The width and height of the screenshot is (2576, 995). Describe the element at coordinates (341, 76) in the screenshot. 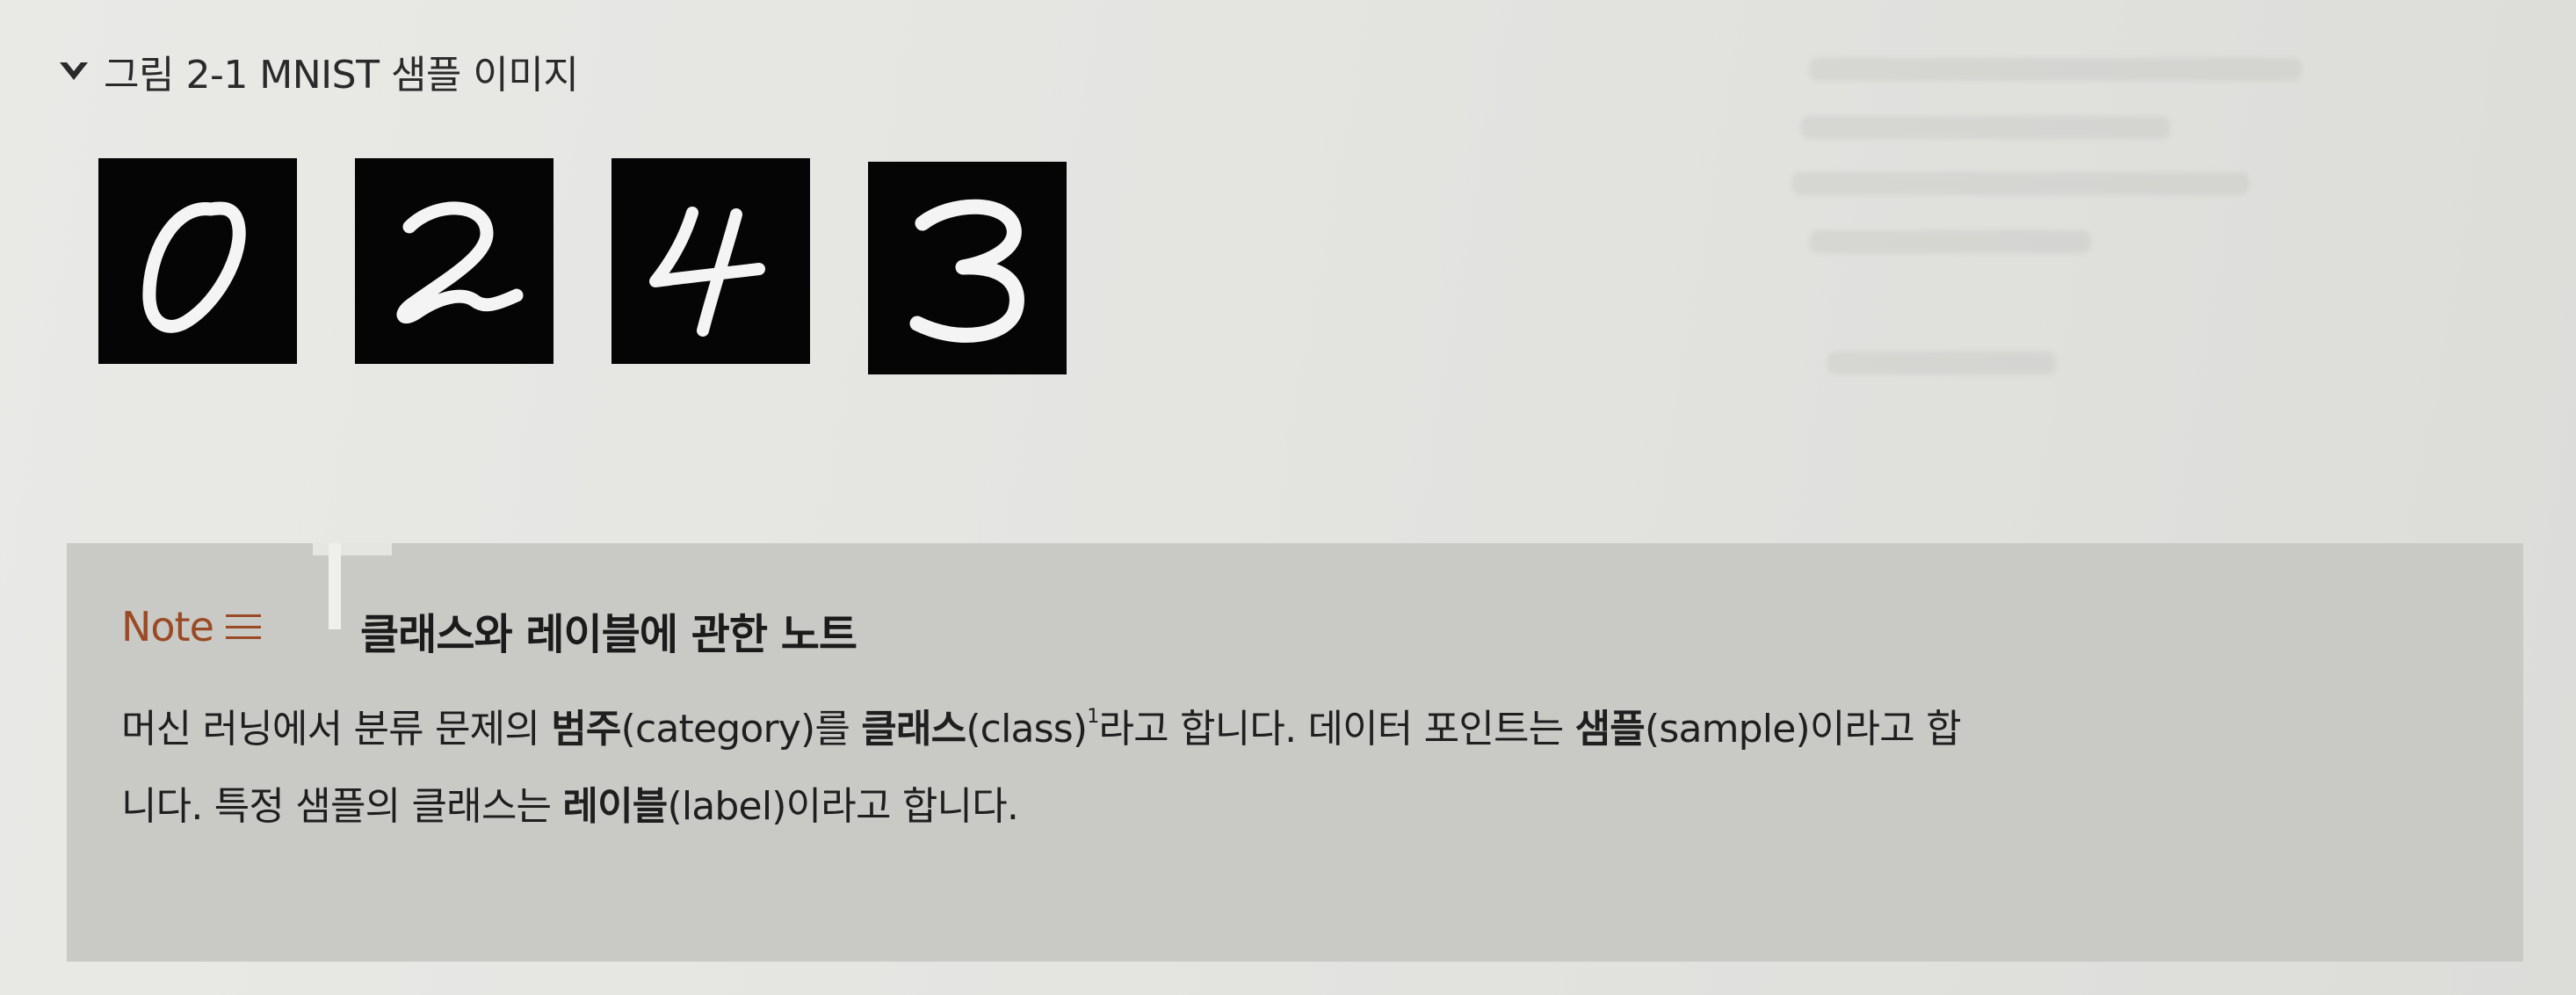

I see `figure-caption-text: 그림 2-1 MNIST 샘플 이미지` at that location.